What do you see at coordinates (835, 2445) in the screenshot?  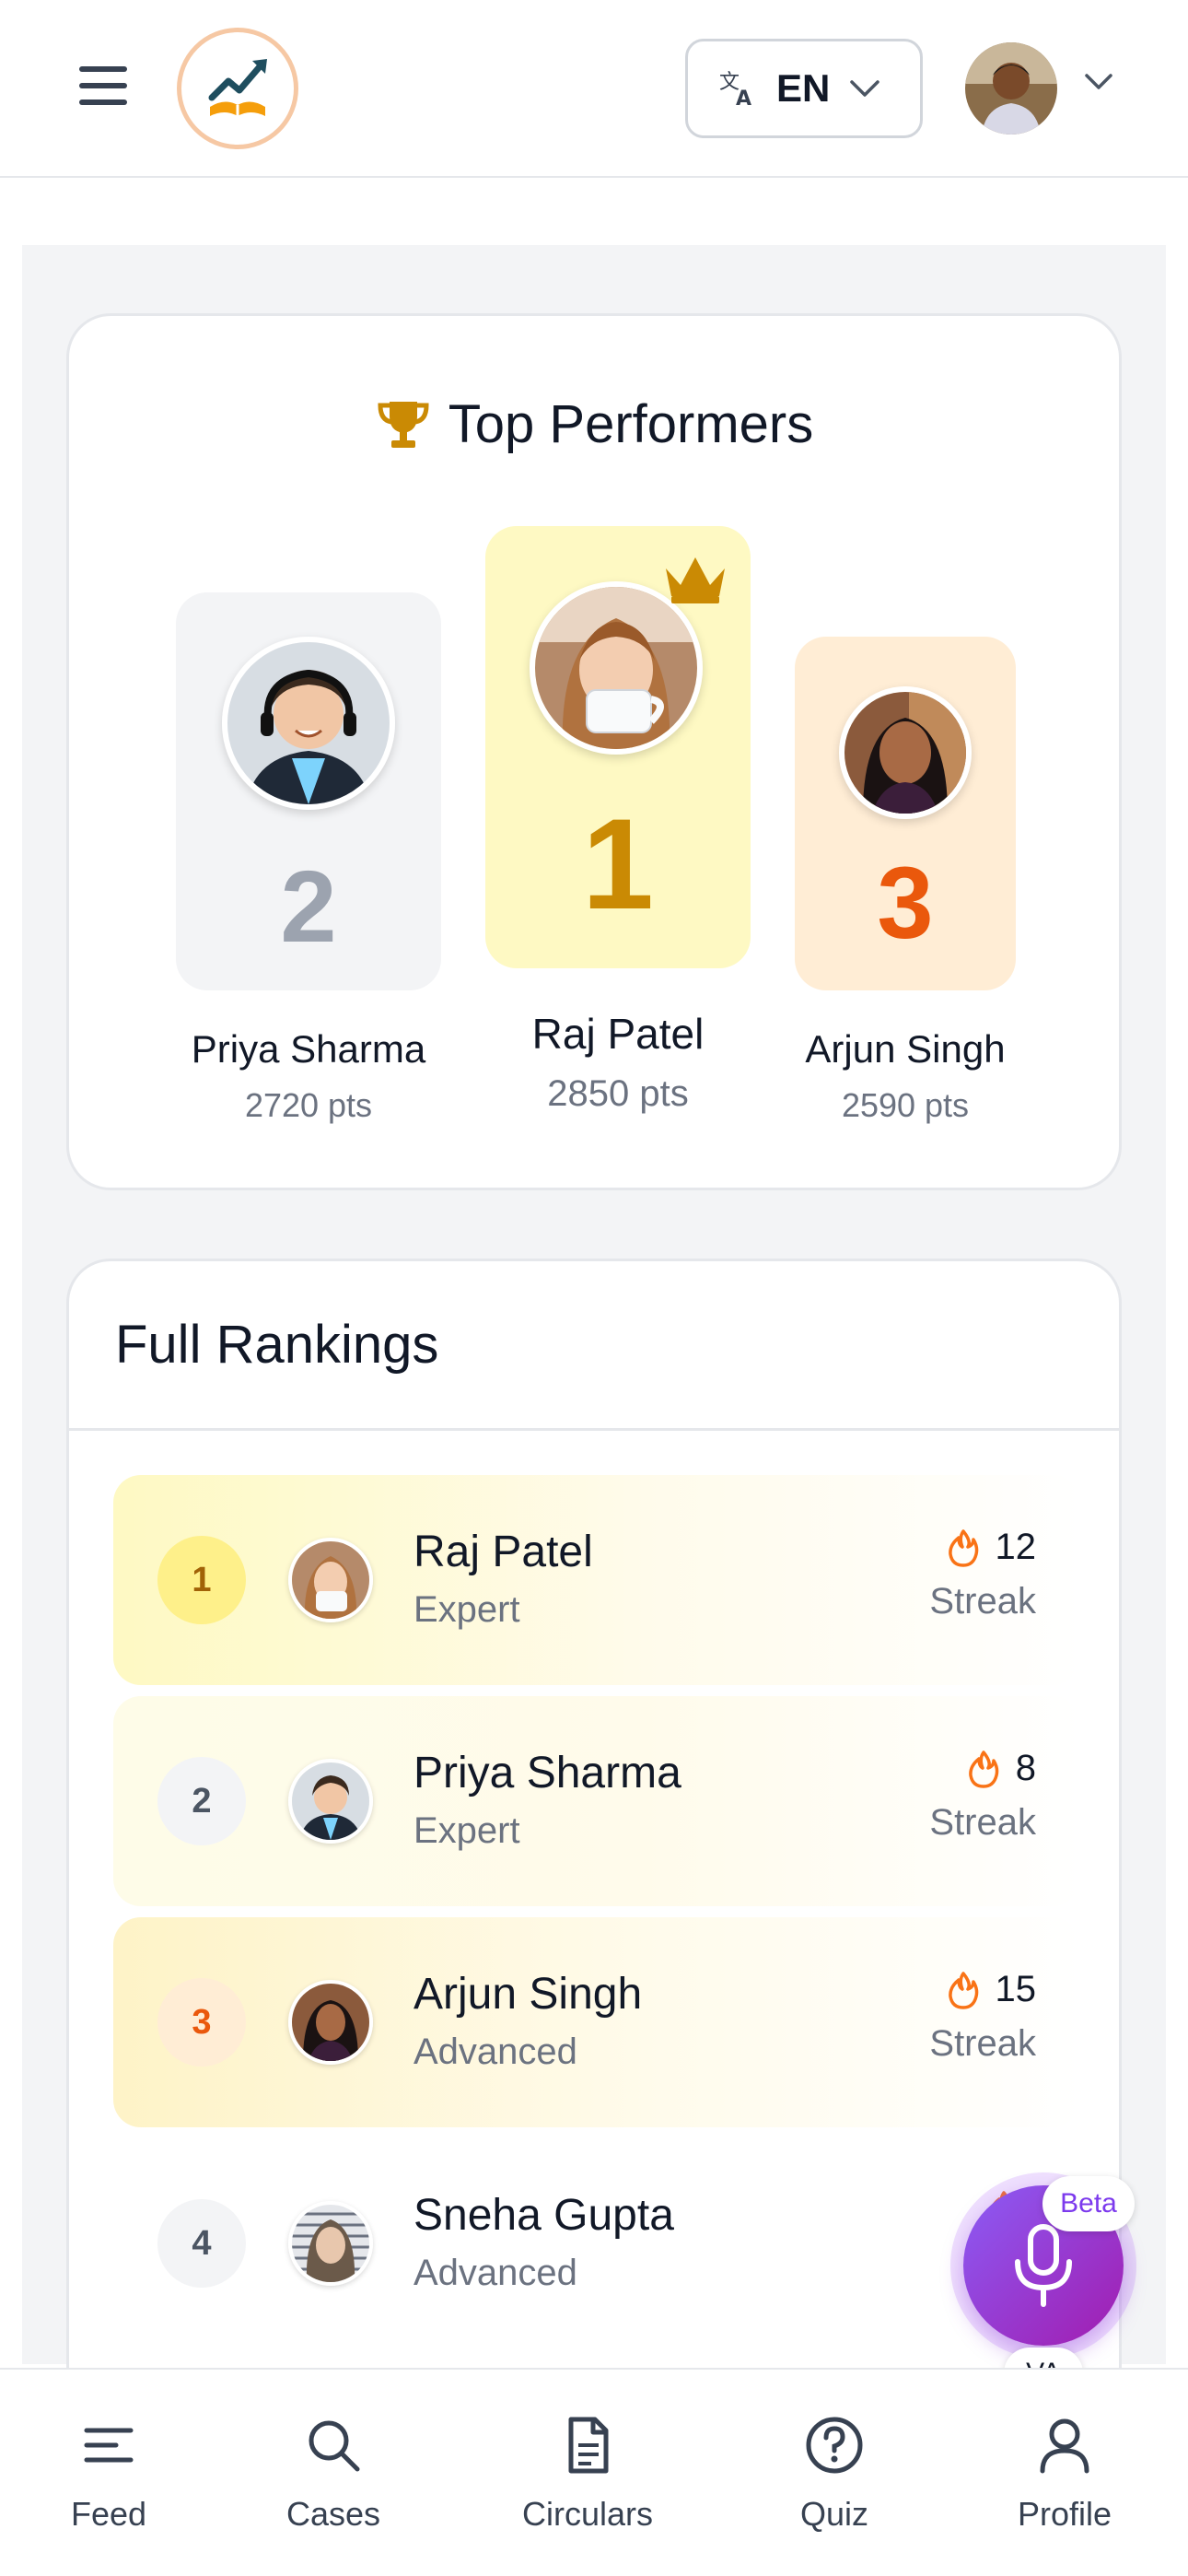 I see `question-circle-icon` at bounding box center [835, 2445].